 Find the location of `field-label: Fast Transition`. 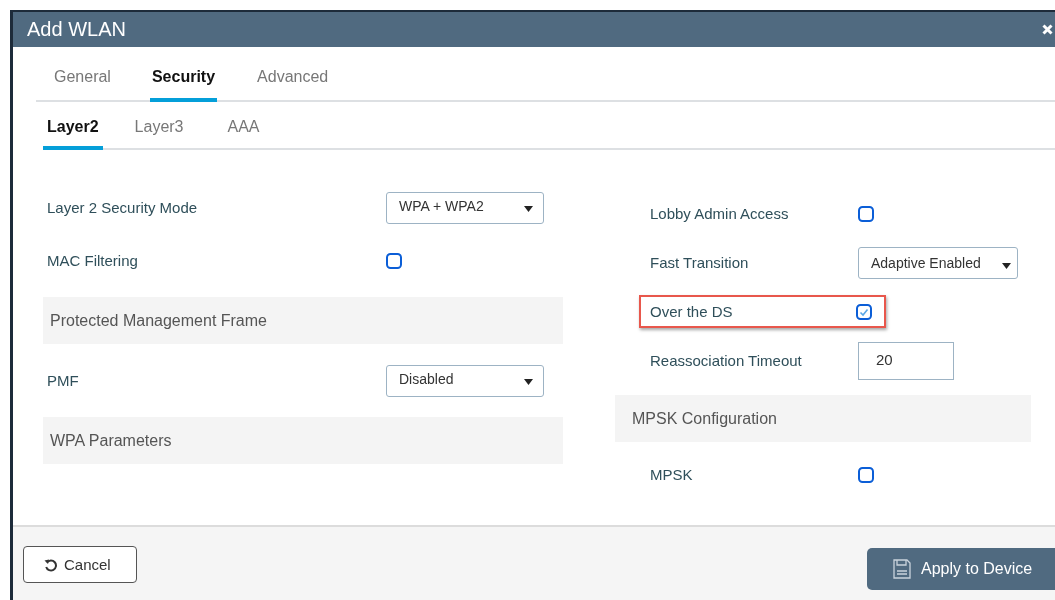

field-label: Fast Transition is located at coordinates (700, 262).